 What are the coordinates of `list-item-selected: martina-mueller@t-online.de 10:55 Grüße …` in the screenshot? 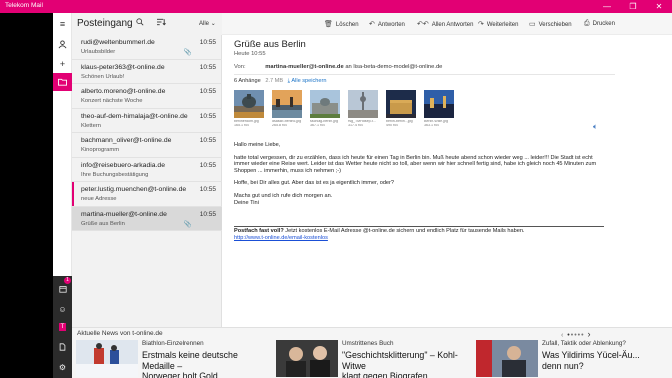 It's located at (147, 218).